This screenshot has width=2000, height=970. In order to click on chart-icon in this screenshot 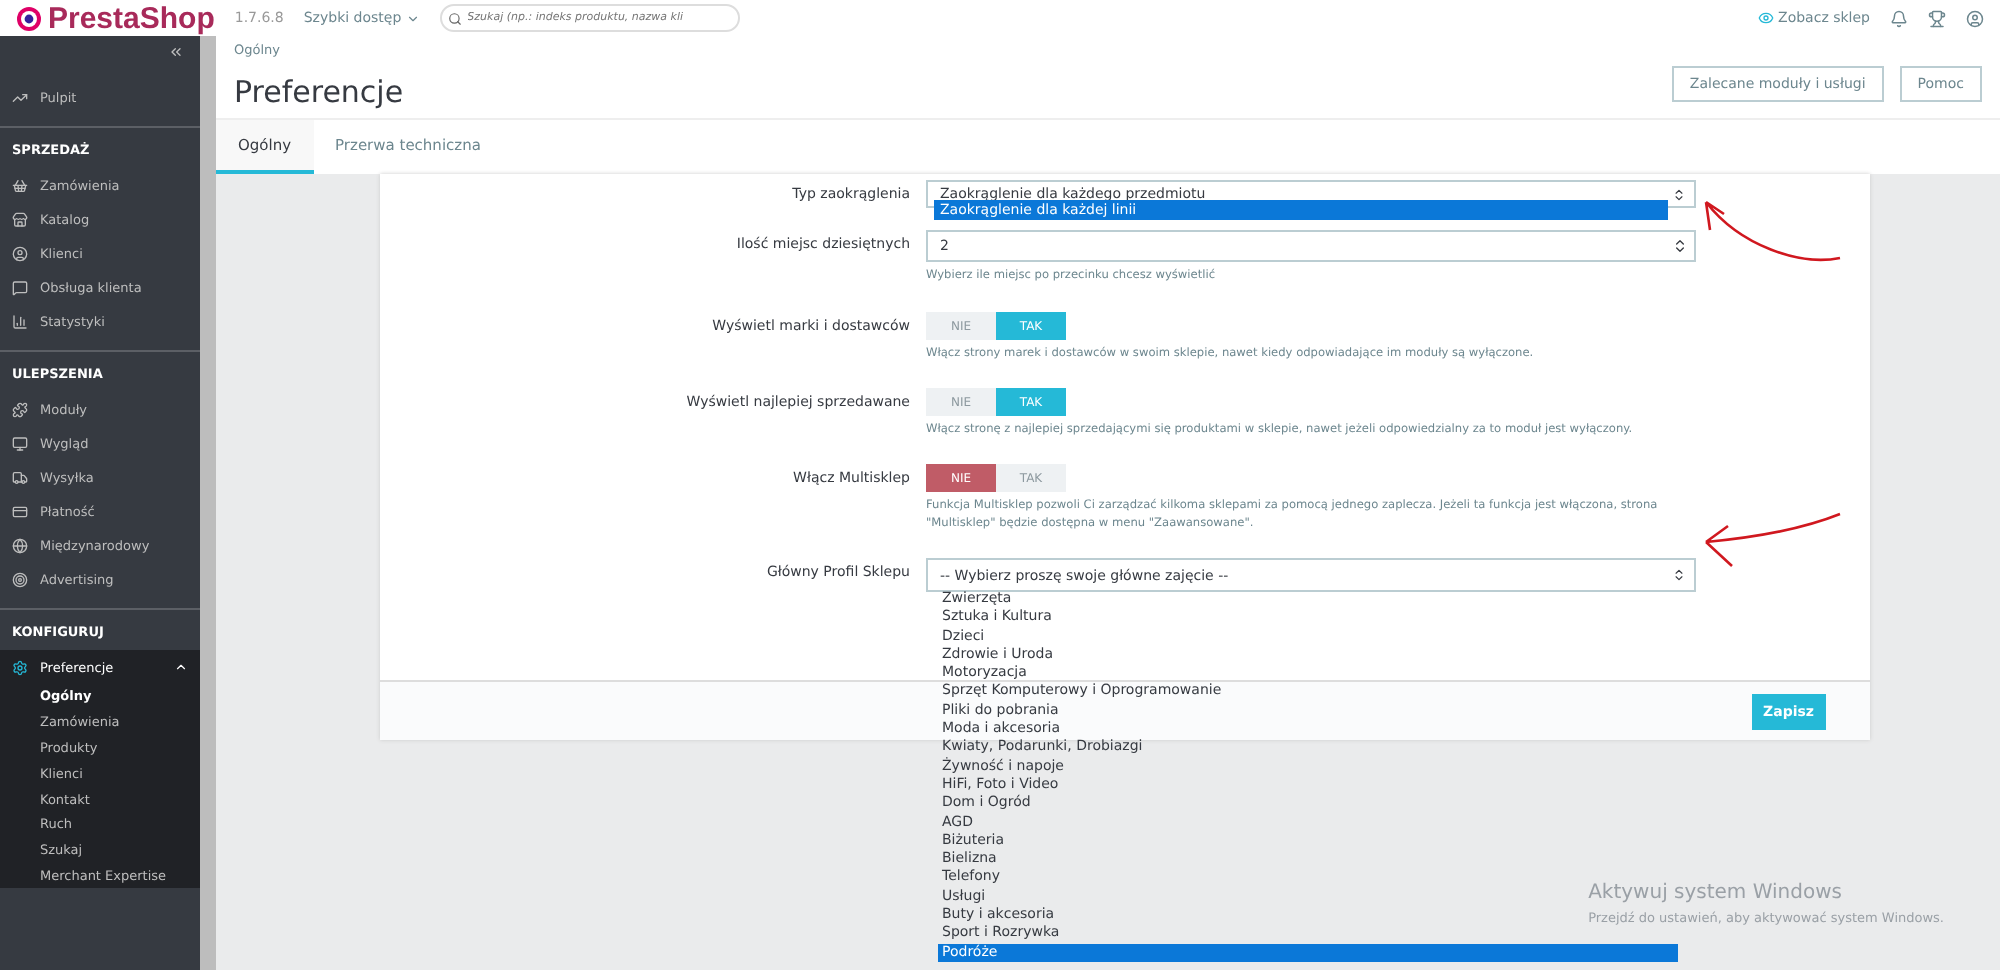, I will do `click(20, 321)`.